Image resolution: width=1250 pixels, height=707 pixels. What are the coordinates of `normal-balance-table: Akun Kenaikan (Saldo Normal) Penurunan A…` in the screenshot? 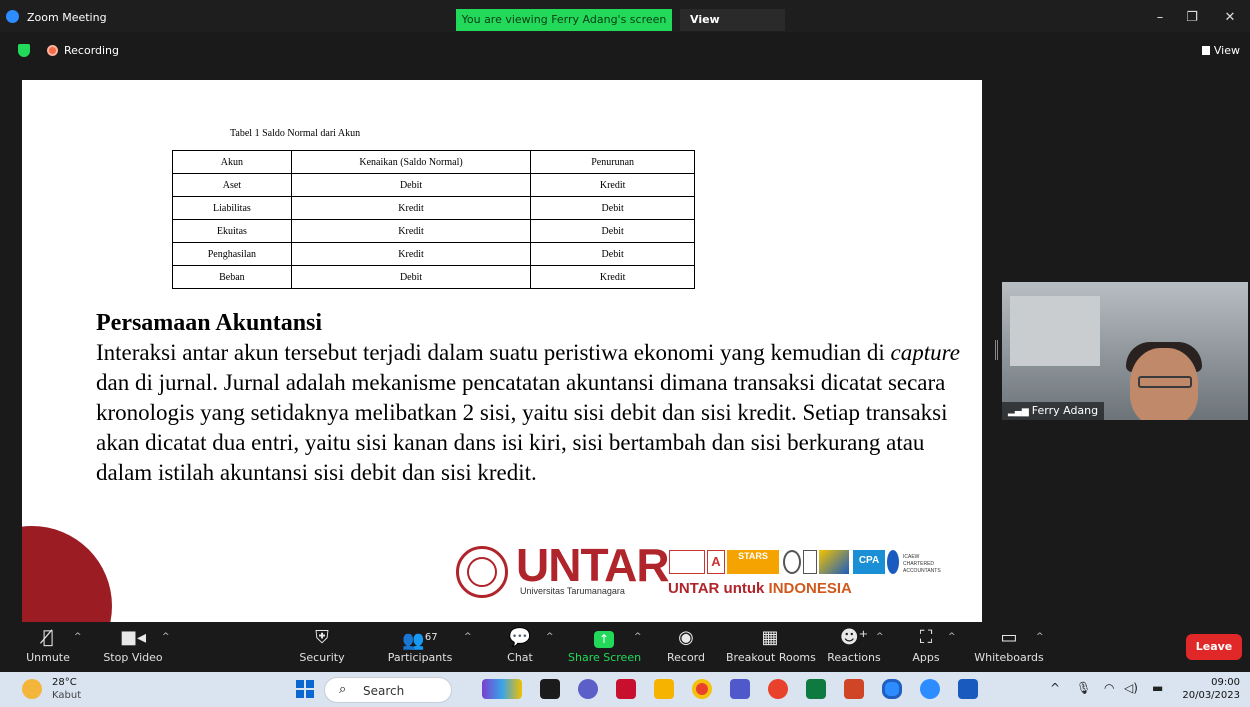 It's located at (433, 219).